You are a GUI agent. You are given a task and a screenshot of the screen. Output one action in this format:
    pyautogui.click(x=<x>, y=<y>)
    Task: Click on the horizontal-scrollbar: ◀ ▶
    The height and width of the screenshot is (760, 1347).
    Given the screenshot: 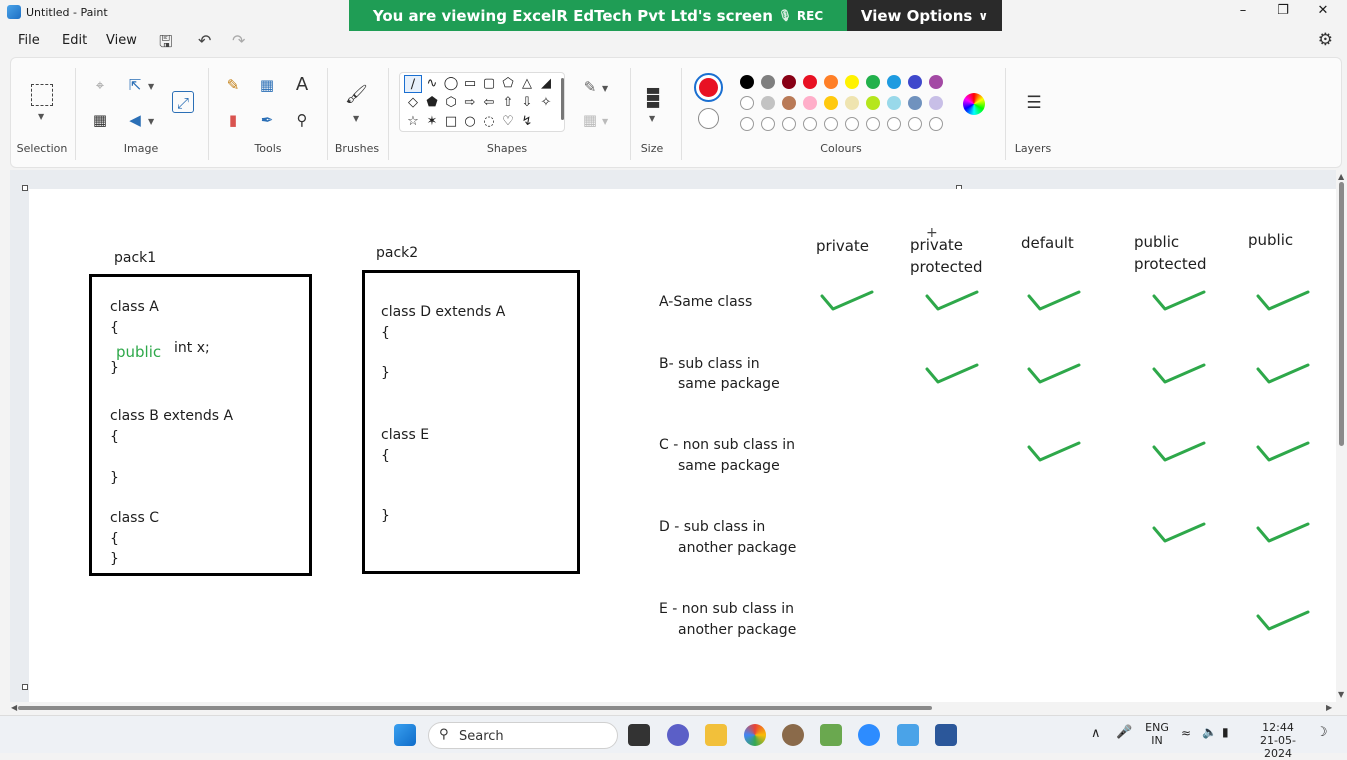 What is the action you would take?
    pyautogui.click(x=673, y=707)
    